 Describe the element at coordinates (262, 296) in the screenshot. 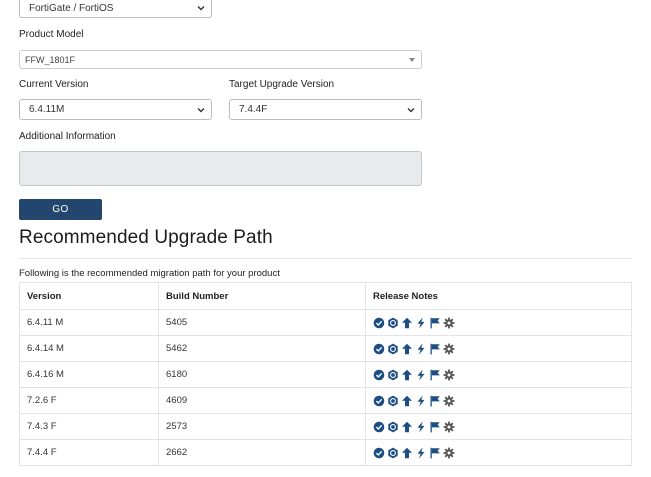

I see `column-header-build: Build Number` at that location.